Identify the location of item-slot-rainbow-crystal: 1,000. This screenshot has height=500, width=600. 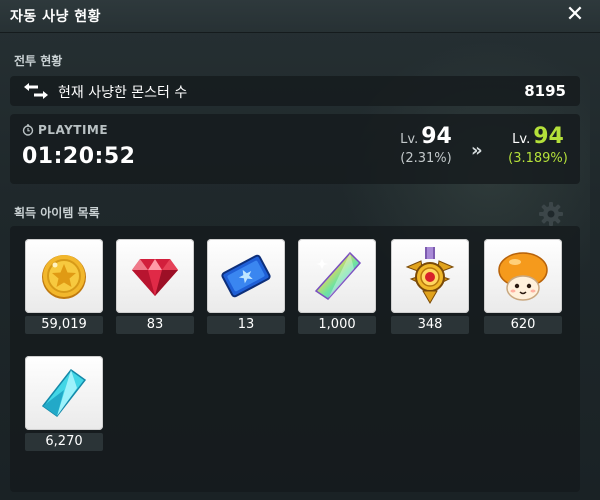
(337, 286).